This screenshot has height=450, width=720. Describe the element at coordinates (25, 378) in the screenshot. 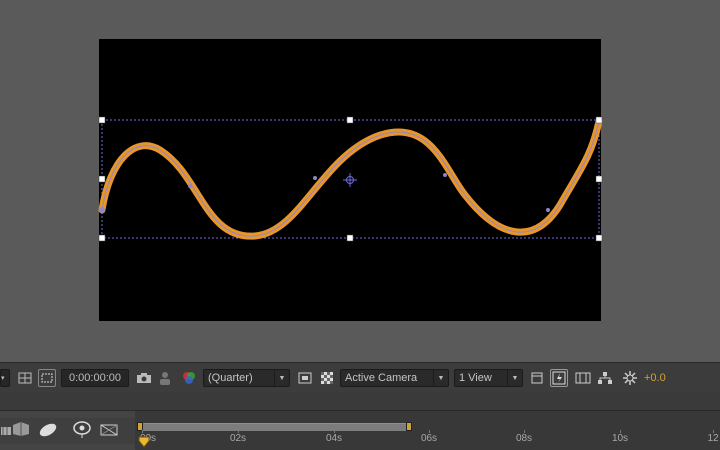

I see `grid-icon` at that location.